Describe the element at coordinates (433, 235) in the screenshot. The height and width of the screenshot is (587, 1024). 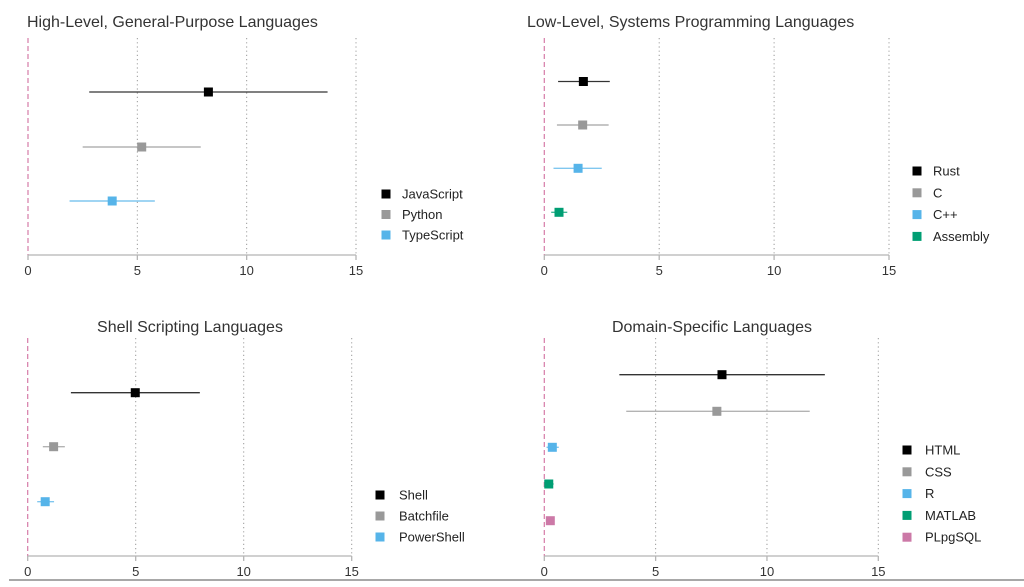
I see `legend-label: TypeScript` at that location.